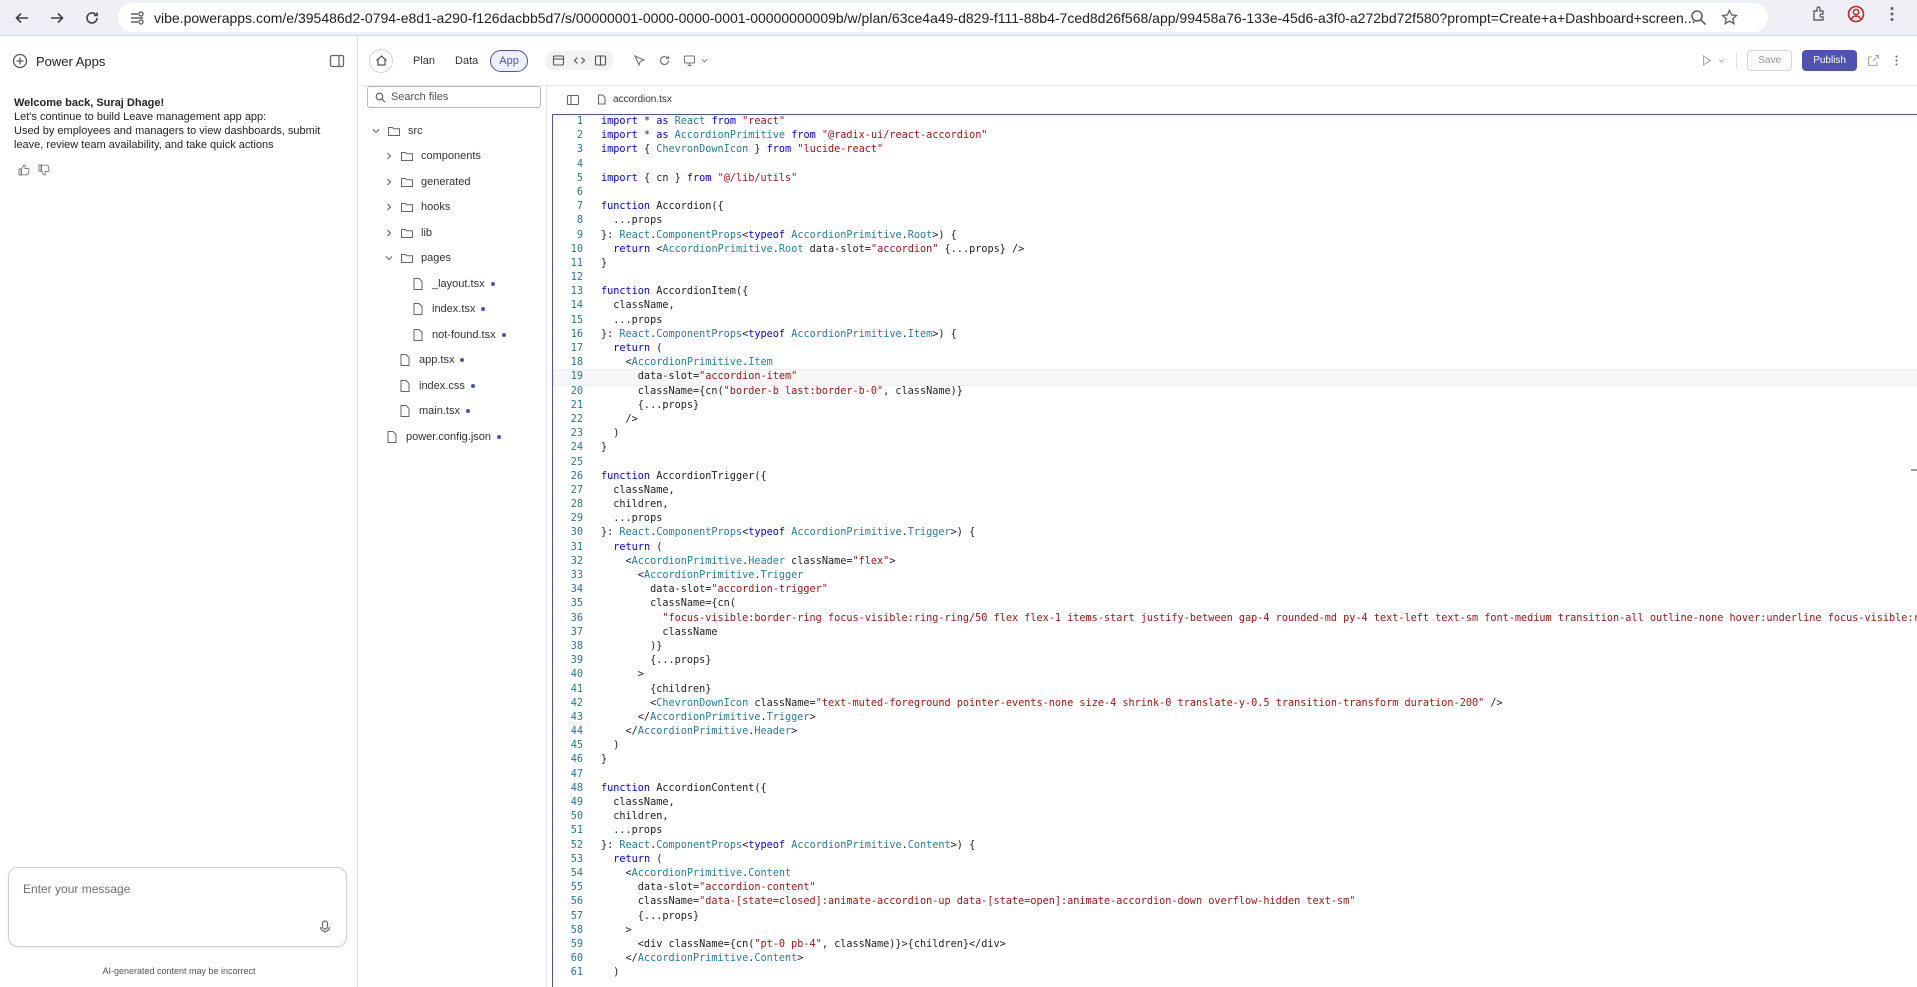 The height and width of the screenshot is (987, 1917). I want to click on code-line: 17 return (, so click(1235, 349).